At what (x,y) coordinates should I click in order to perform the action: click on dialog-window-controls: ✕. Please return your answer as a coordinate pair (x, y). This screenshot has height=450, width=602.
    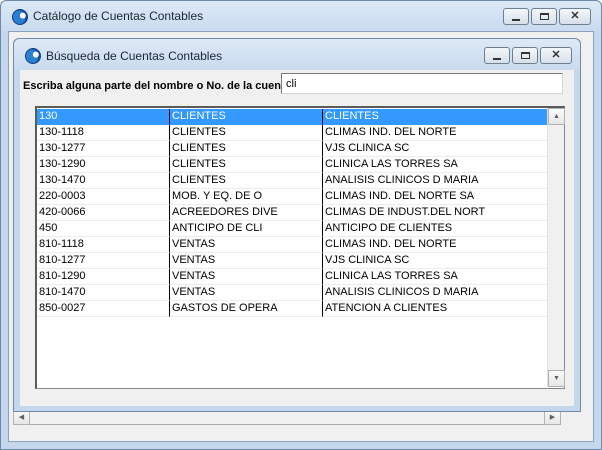
    Looking at the image, I should click on (528, 55).